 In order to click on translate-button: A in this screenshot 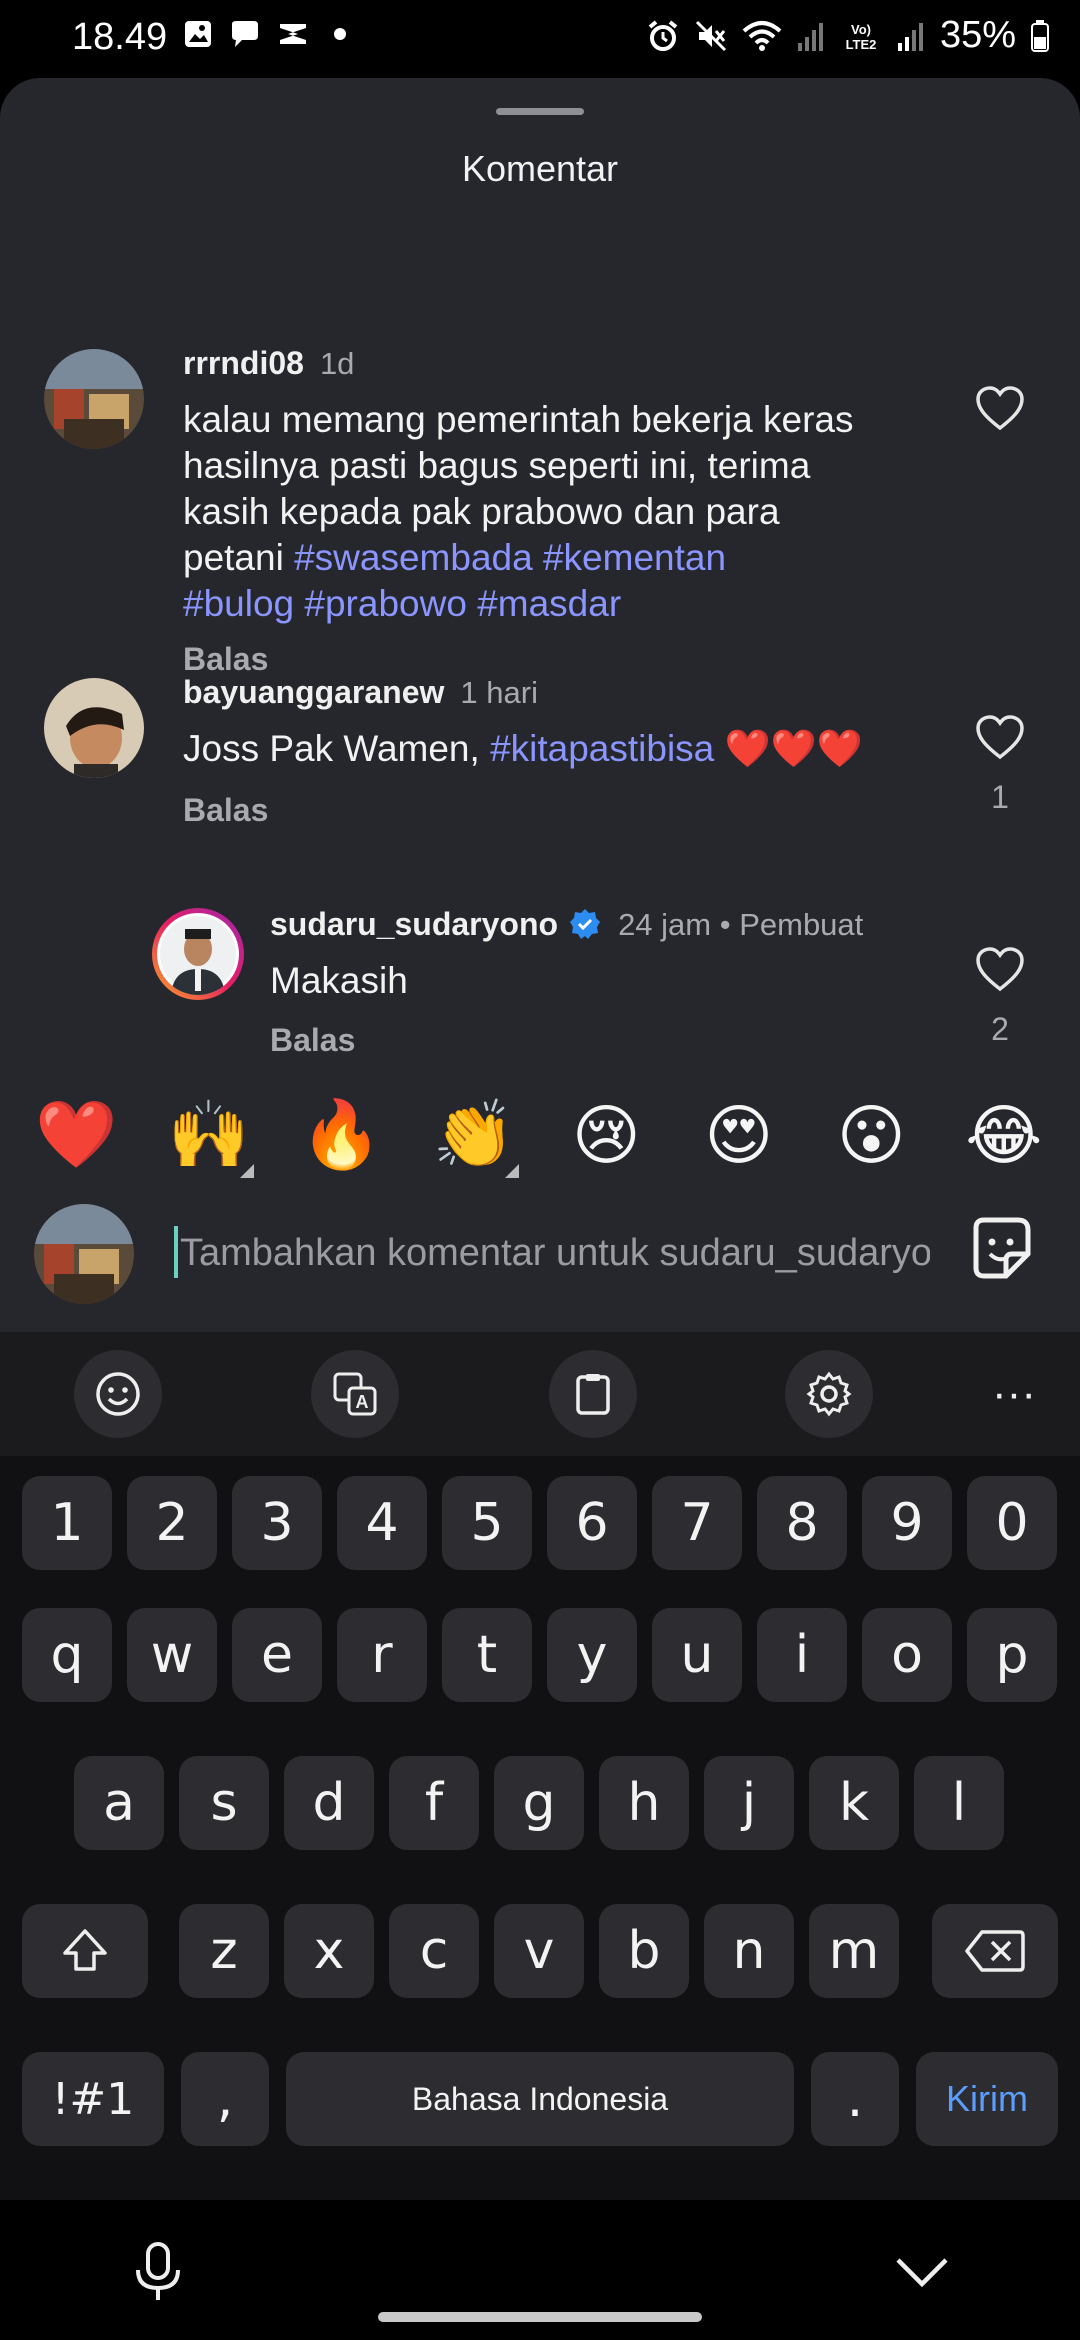, I will do `click(355, 1394)`.